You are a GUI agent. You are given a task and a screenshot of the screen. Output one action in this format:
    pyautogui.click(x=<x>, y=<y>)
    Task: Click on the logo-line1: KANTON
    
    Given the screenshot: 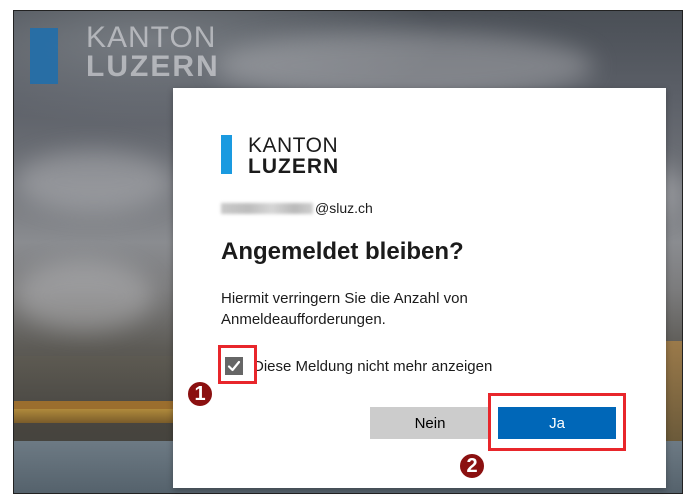 What is the action you would take?
    pyautogui.click(x=293, y=145)
    